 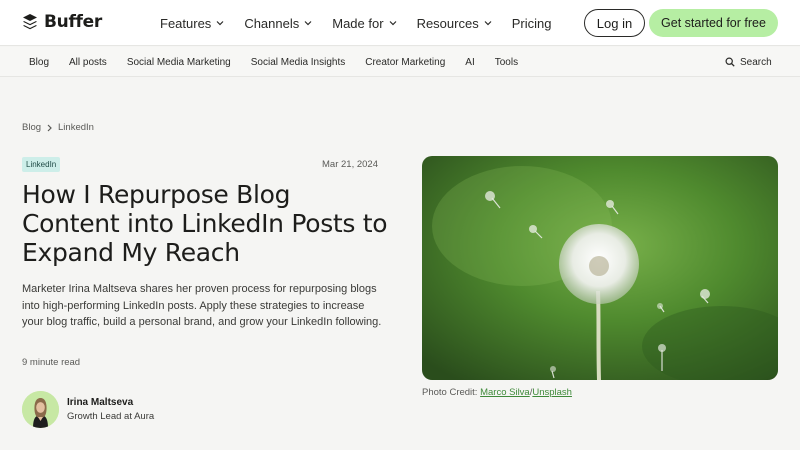 What do you see at coordinates (350, 164) in the screenshot?
I see `publish-date: Mar 21, 2024` at bounding box center [350, 164].